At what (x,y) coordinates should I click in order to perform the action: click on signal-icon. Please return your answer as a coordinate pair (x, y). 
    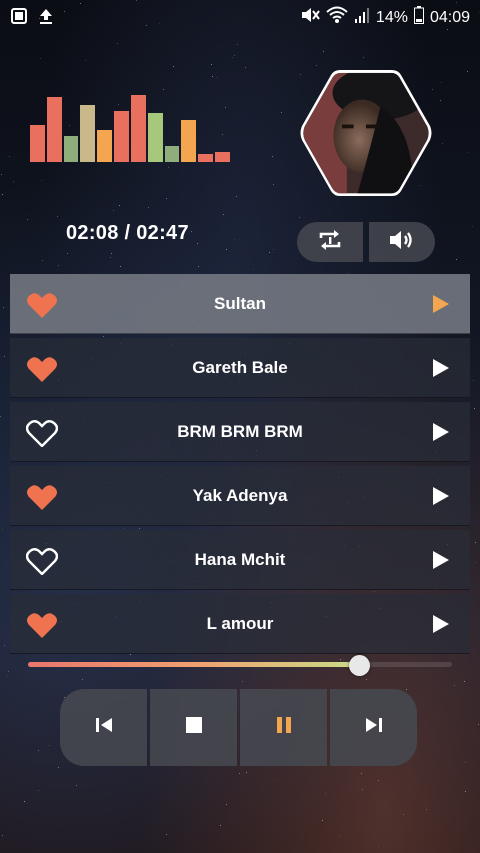
    Looking at the image, I should click on (362, 17).